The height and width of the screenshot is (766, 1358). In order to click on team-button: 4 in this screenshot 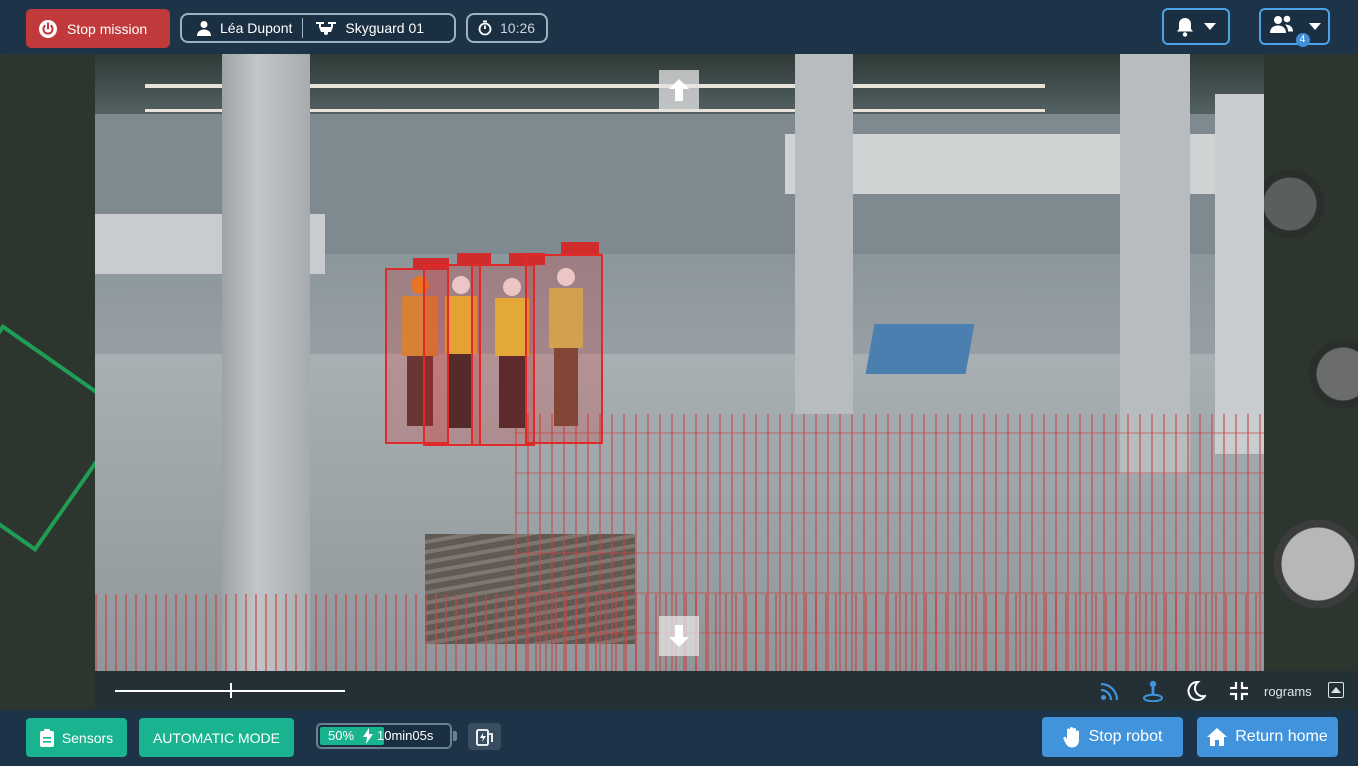, I will do `click(1294, 27)`.